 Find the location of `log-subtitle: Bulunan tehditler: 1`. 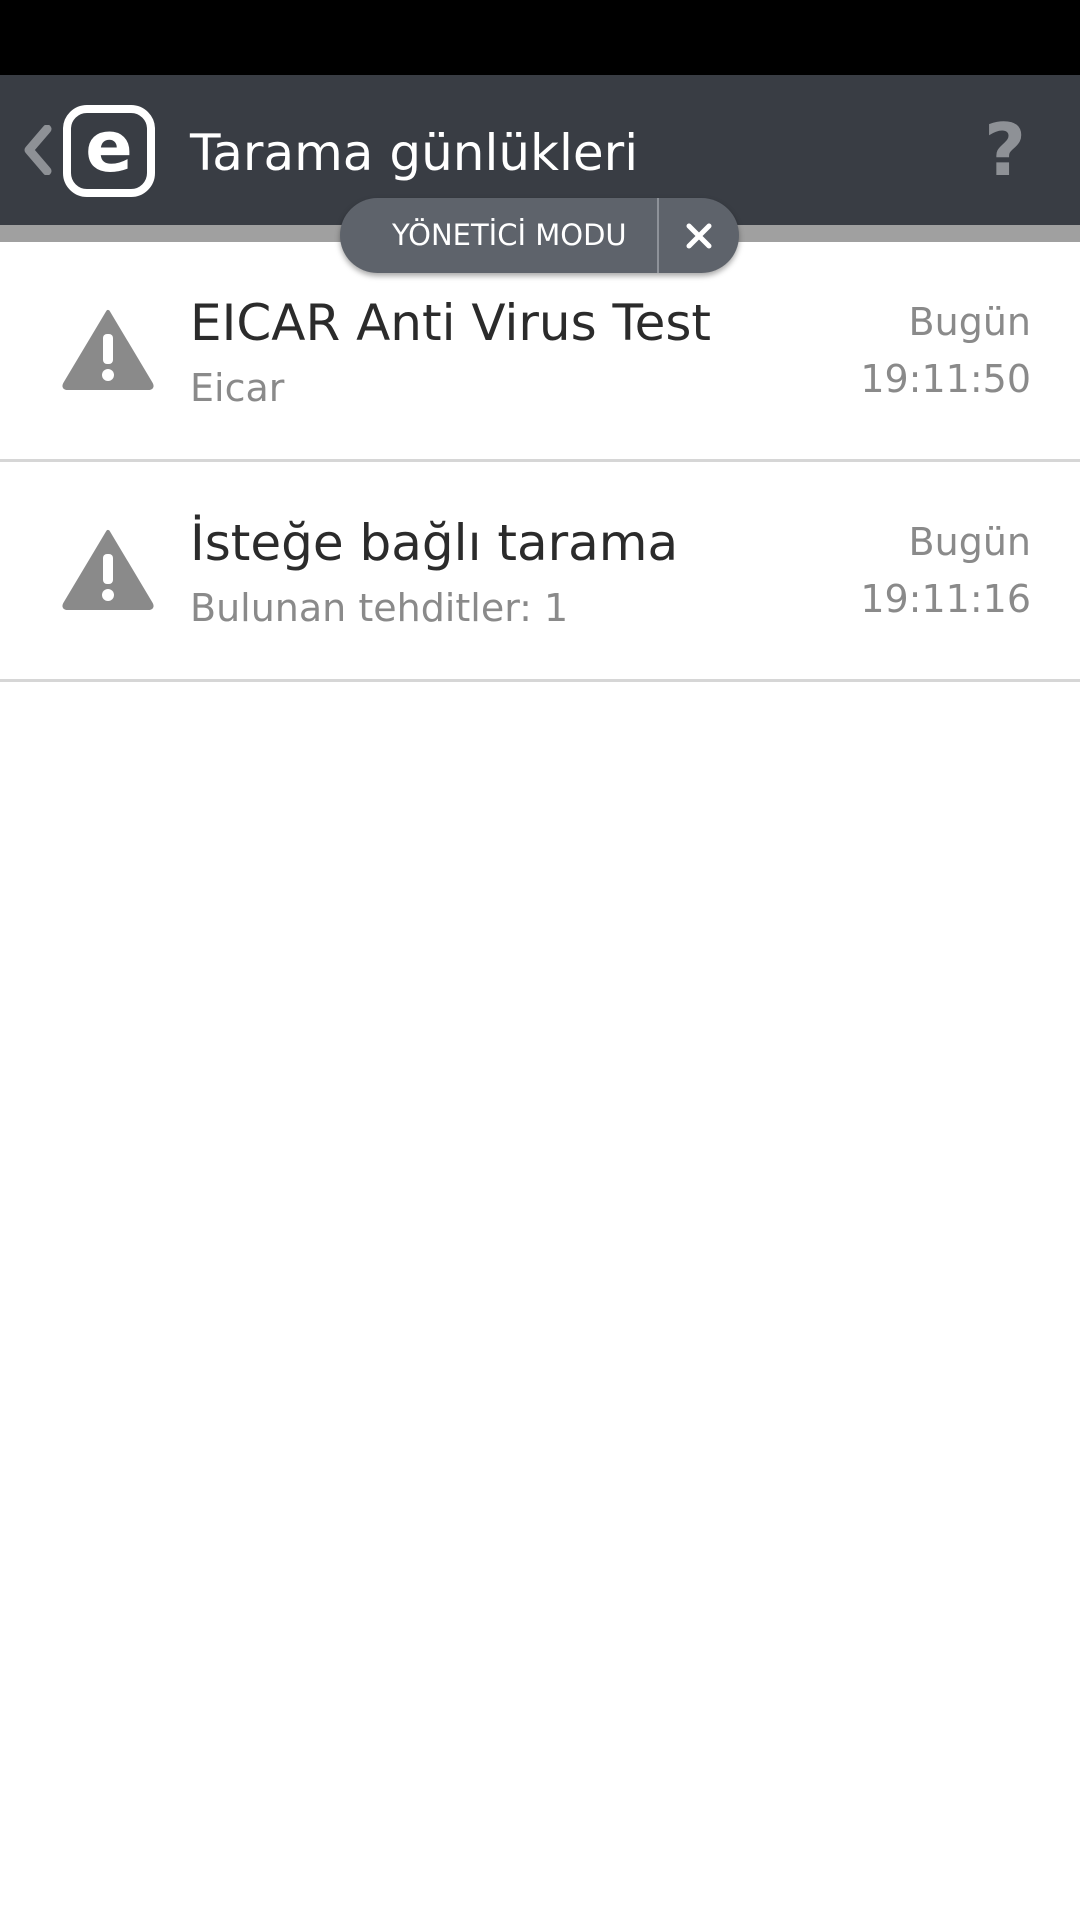

log-subtitle: Bulunan tehditler: 1 is located at coordinates (379, 608).